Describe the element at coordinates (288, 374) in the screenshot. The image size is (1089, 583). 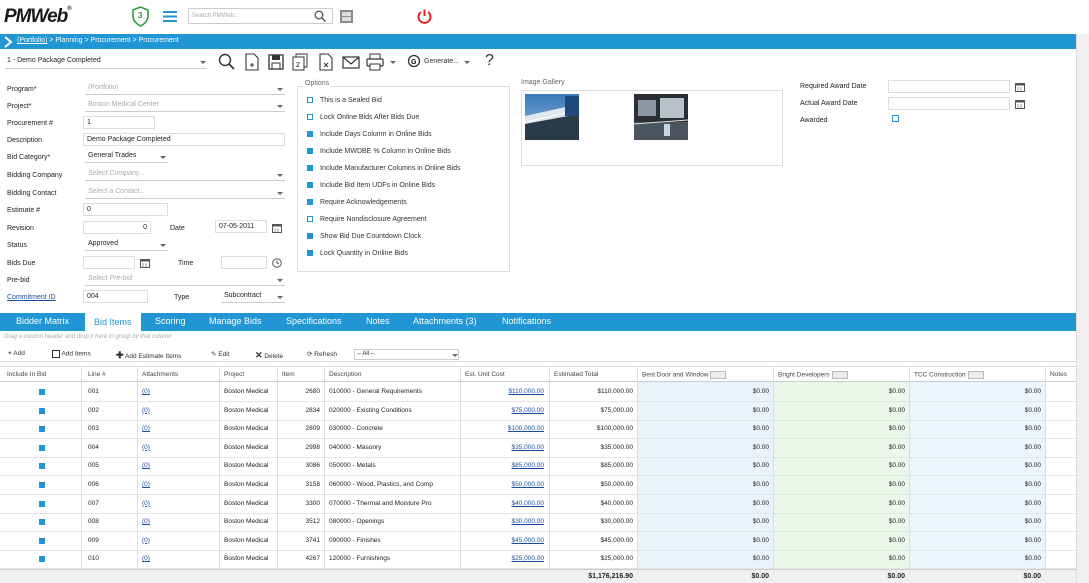
I see `col-item: Item` at that location.